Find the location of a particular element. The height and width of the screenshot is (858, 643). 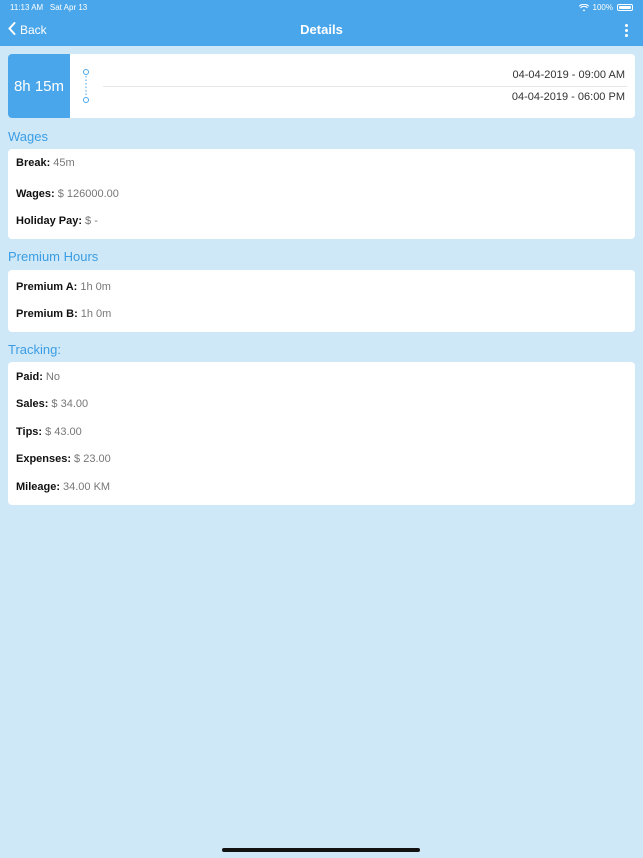

navigation-bar: 11:13 AM Sat Apr 13 100% Back Details is located at coordinates (321, 23).